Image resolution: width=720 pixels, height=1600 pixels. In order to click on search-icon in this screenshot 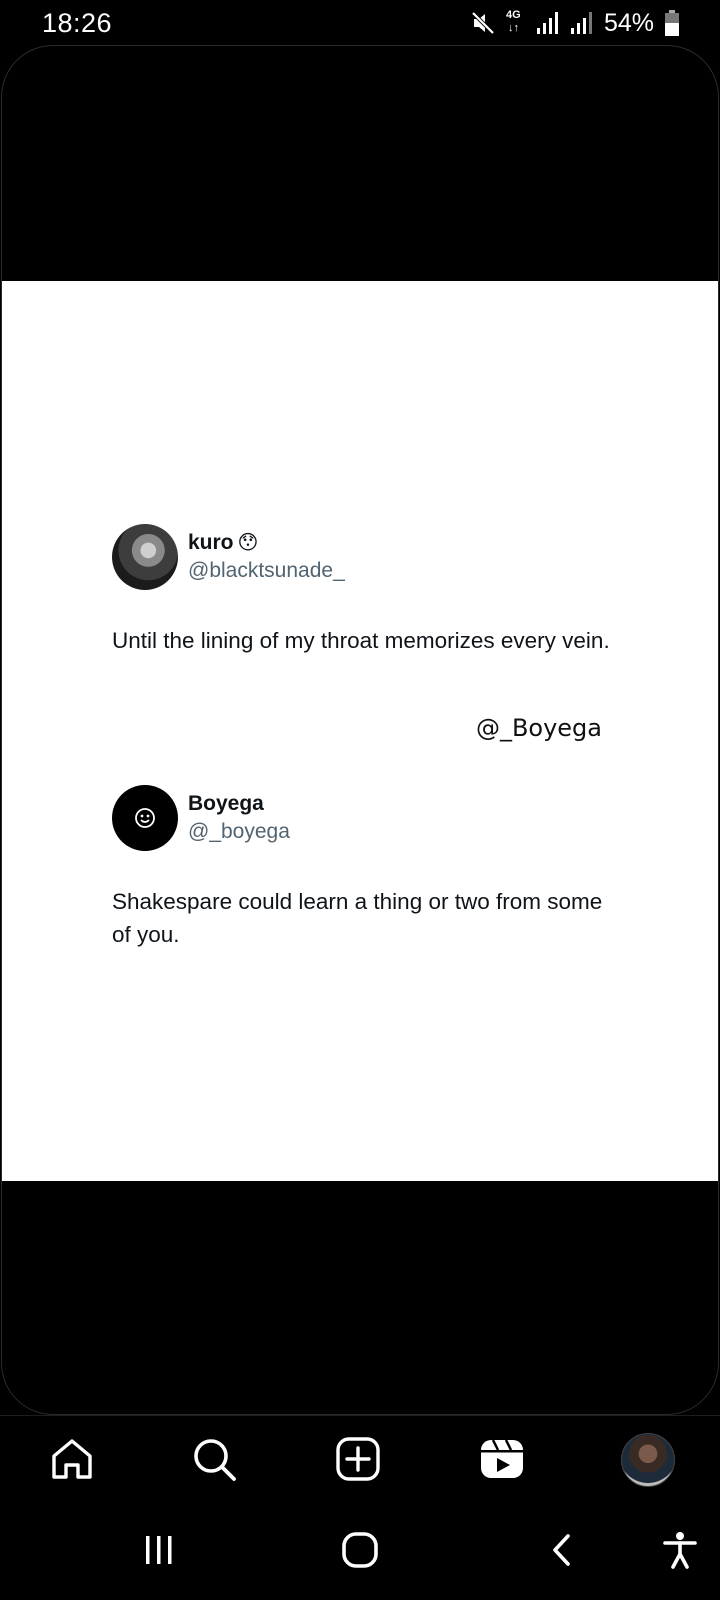, I will do `click(214, 1459)`.